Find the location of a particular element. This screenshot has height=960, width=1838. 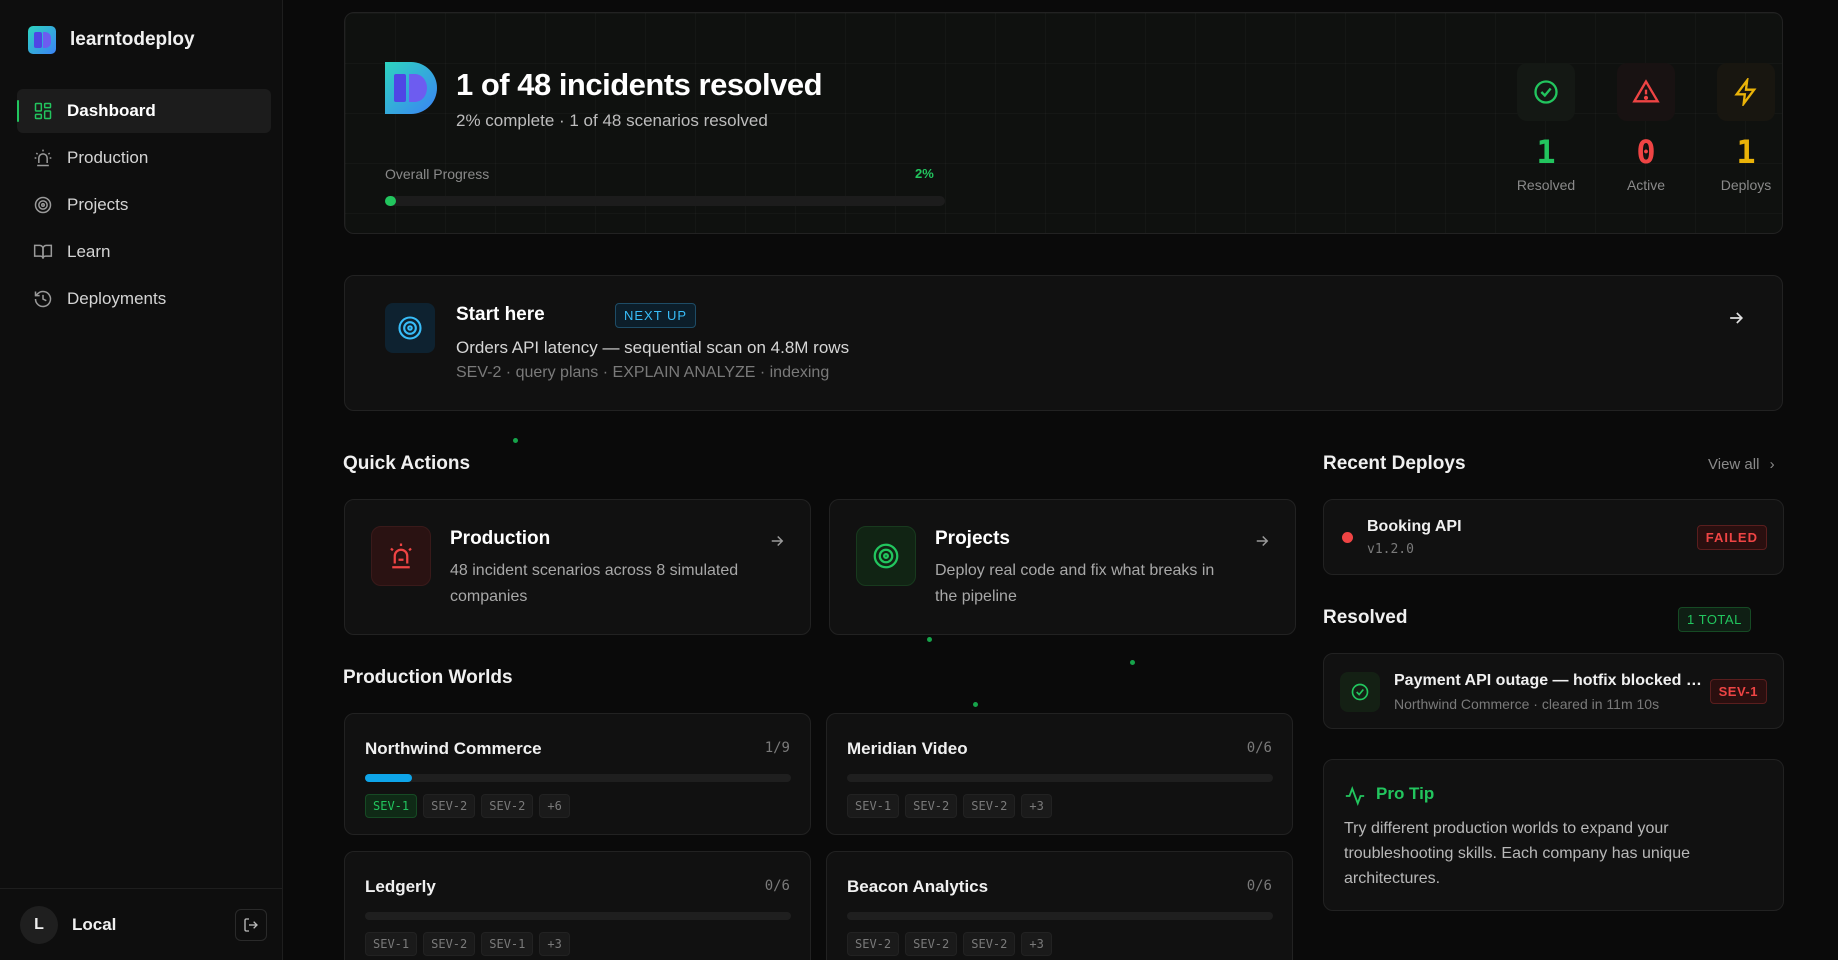

brand: learntodeploy is located at coordinates (111, 40).